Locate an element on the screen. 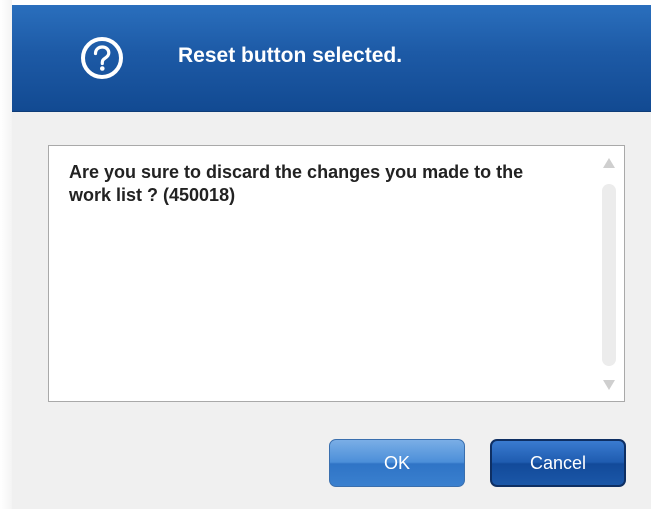 Image resolution: width=651 pixels, height=509 pixels. window-edge is located at coordinates (6, 254).